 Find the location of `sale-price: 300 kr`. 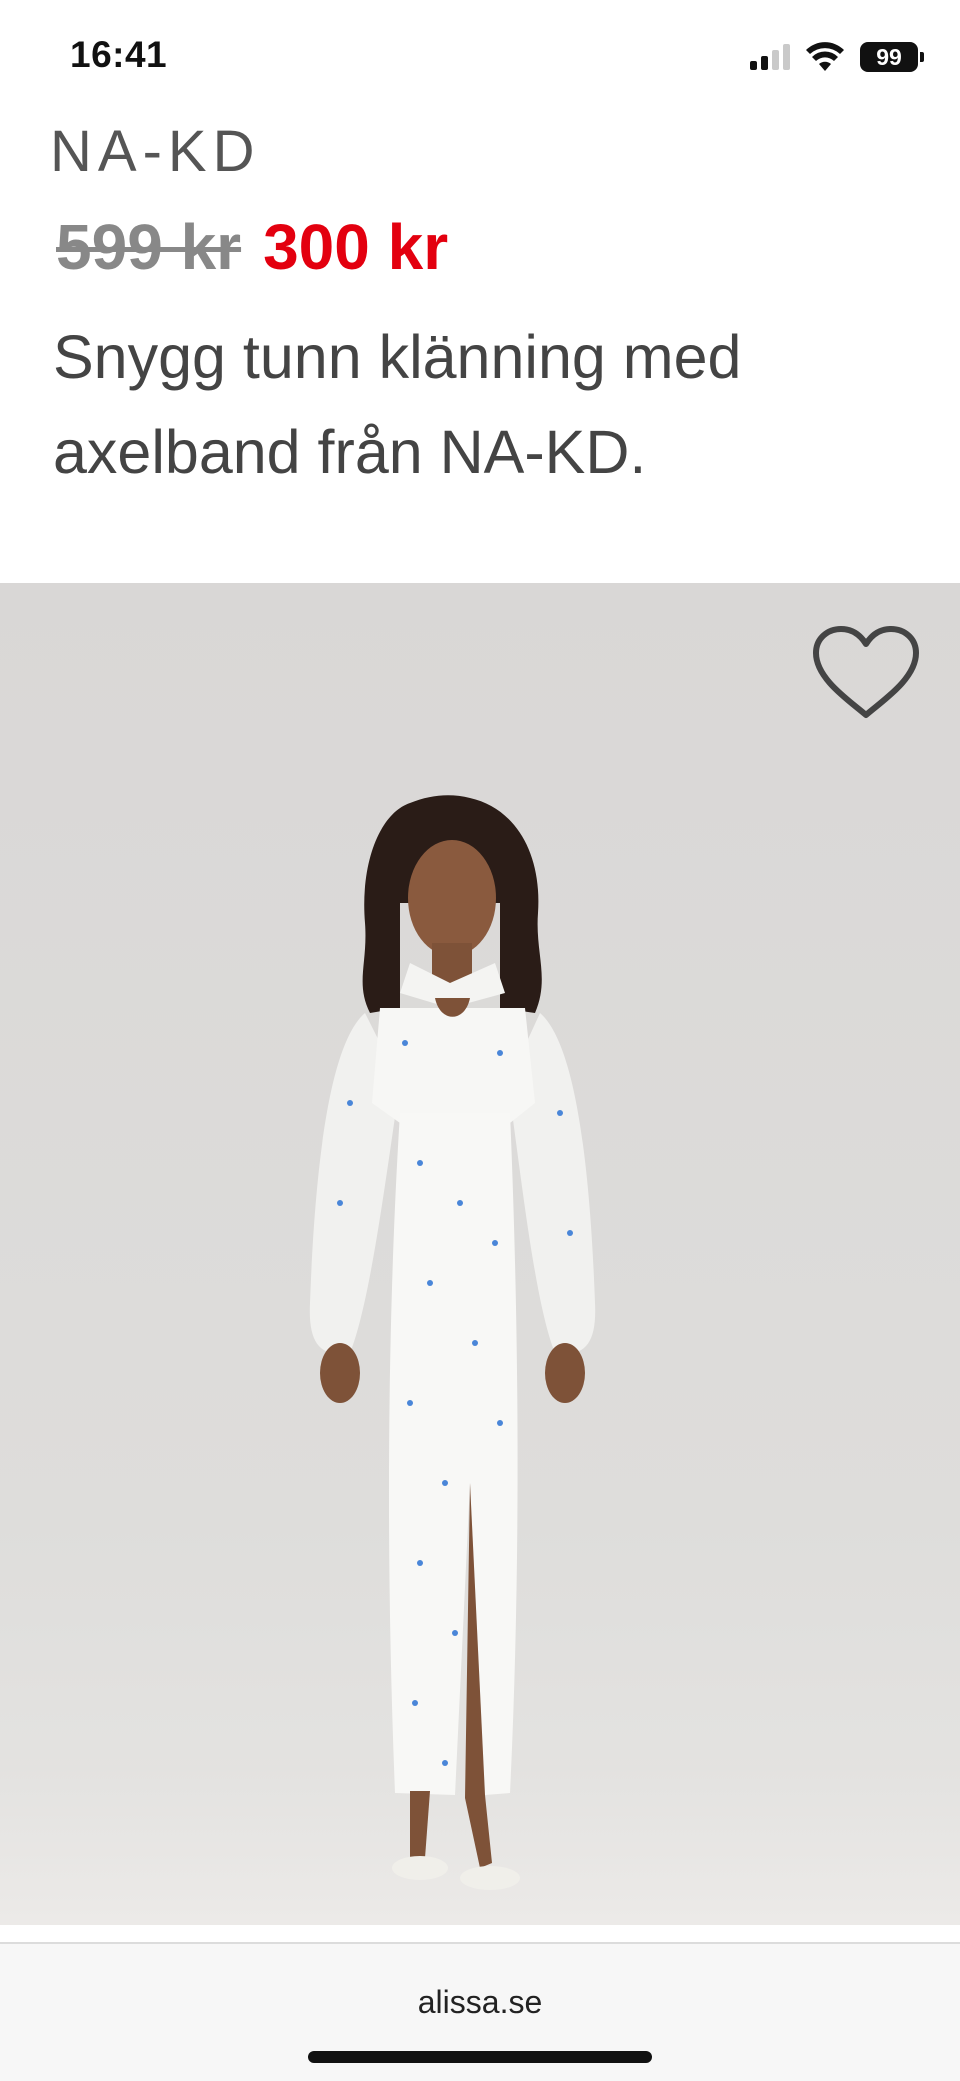

sale-price: 300 kr is located at coordinates (356, 247).